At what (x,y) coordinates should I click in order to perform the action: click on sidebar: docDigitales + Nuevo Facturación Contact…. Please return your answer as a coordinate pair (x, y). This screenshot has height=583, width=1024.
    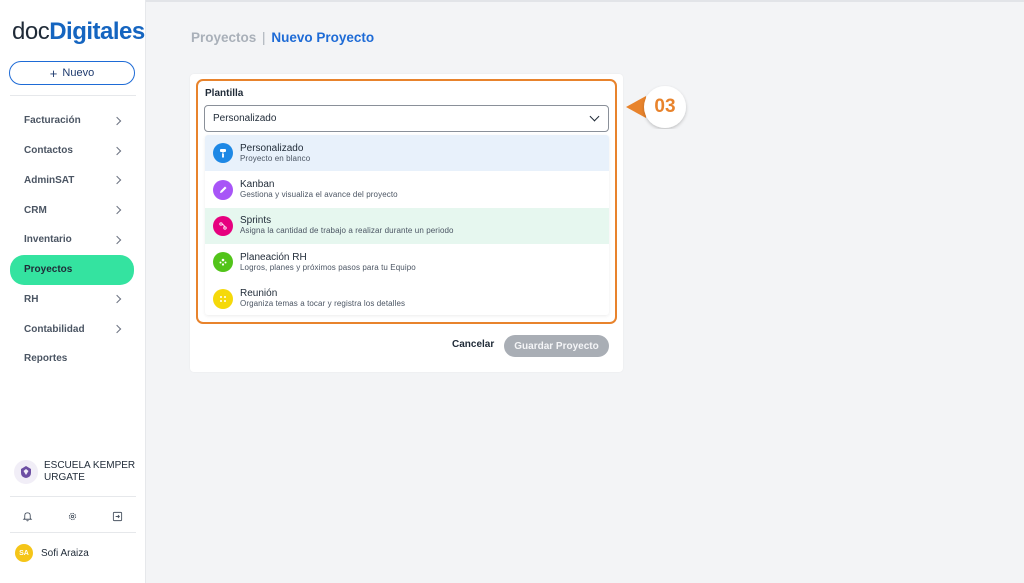
    Looking at the image, I should click on (73, 291).